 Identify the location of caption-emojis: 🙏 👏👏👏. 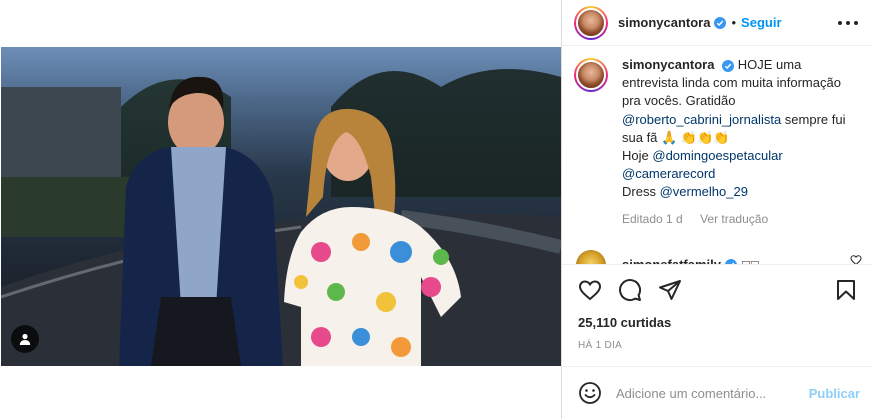
(695, 137).